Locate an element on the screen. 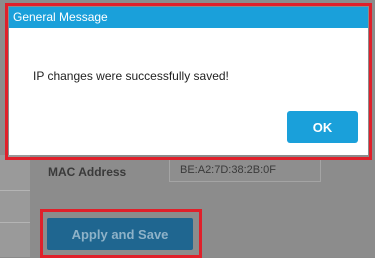 Image resolution: width=375 pixels, height=258 pixels. ok-button: OK is located at coordinates (322, 127).